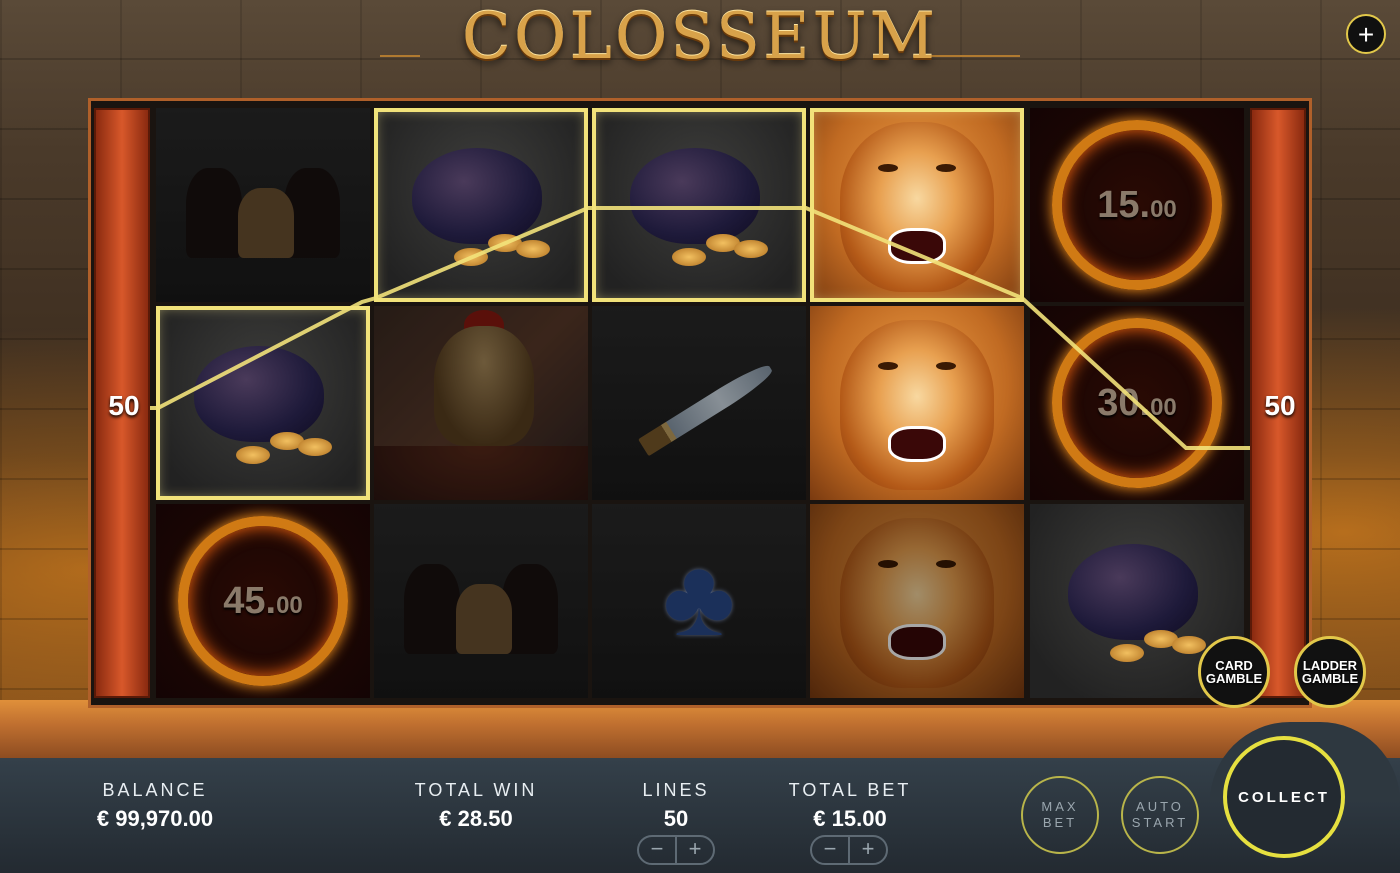  I want to click on balance-label: BALANCE, so click(155, 790).